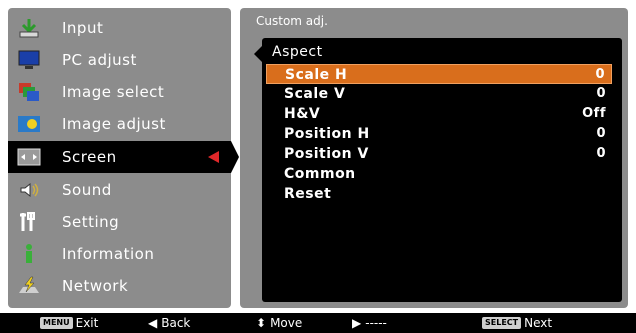 This screenshot has width=636, height=333. What do you see at coordinates (320, 174) in the screenshot?
I see `row-label: Common` at bounding box center [320, 174].